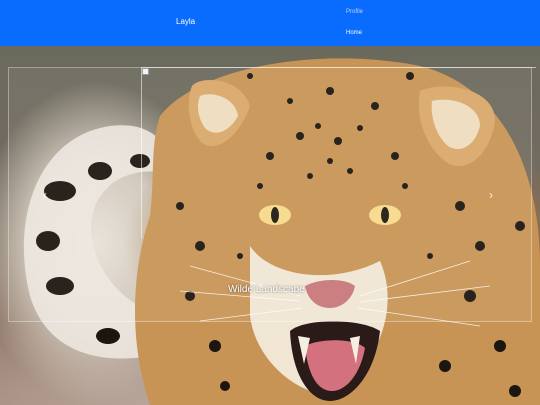 The image size is (540, 405). What do you see at coordinates (45, 195) in the screenshot?
I see `chevron-left-icon: ‹` at bounding box center [45, 195].